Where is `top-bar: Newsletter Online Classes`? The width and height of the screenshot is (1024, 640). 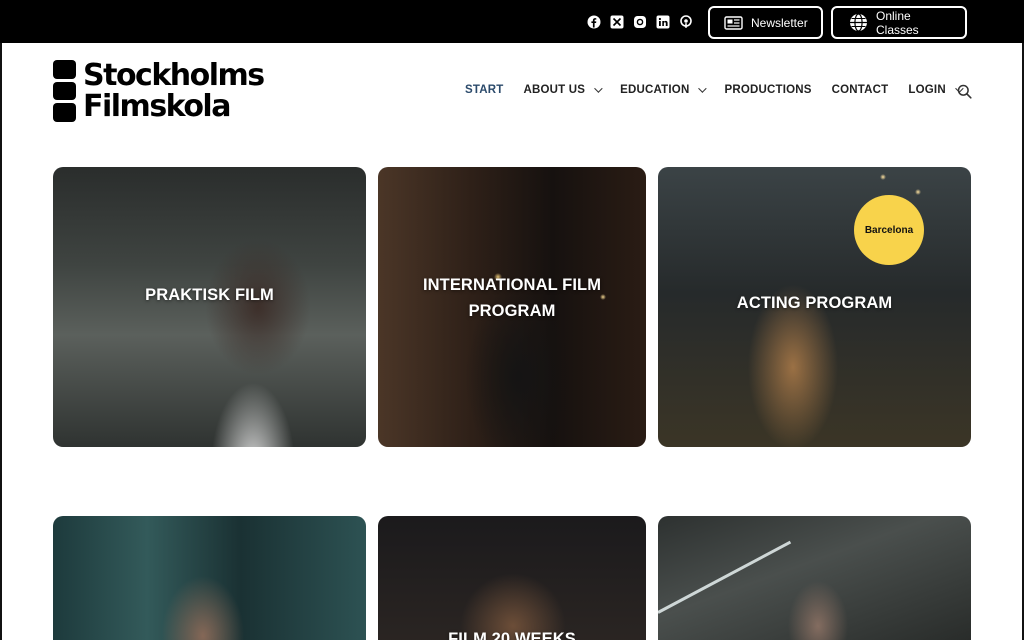 top-bar: Newsletter Online Classes is located at coordinates (512, 21).